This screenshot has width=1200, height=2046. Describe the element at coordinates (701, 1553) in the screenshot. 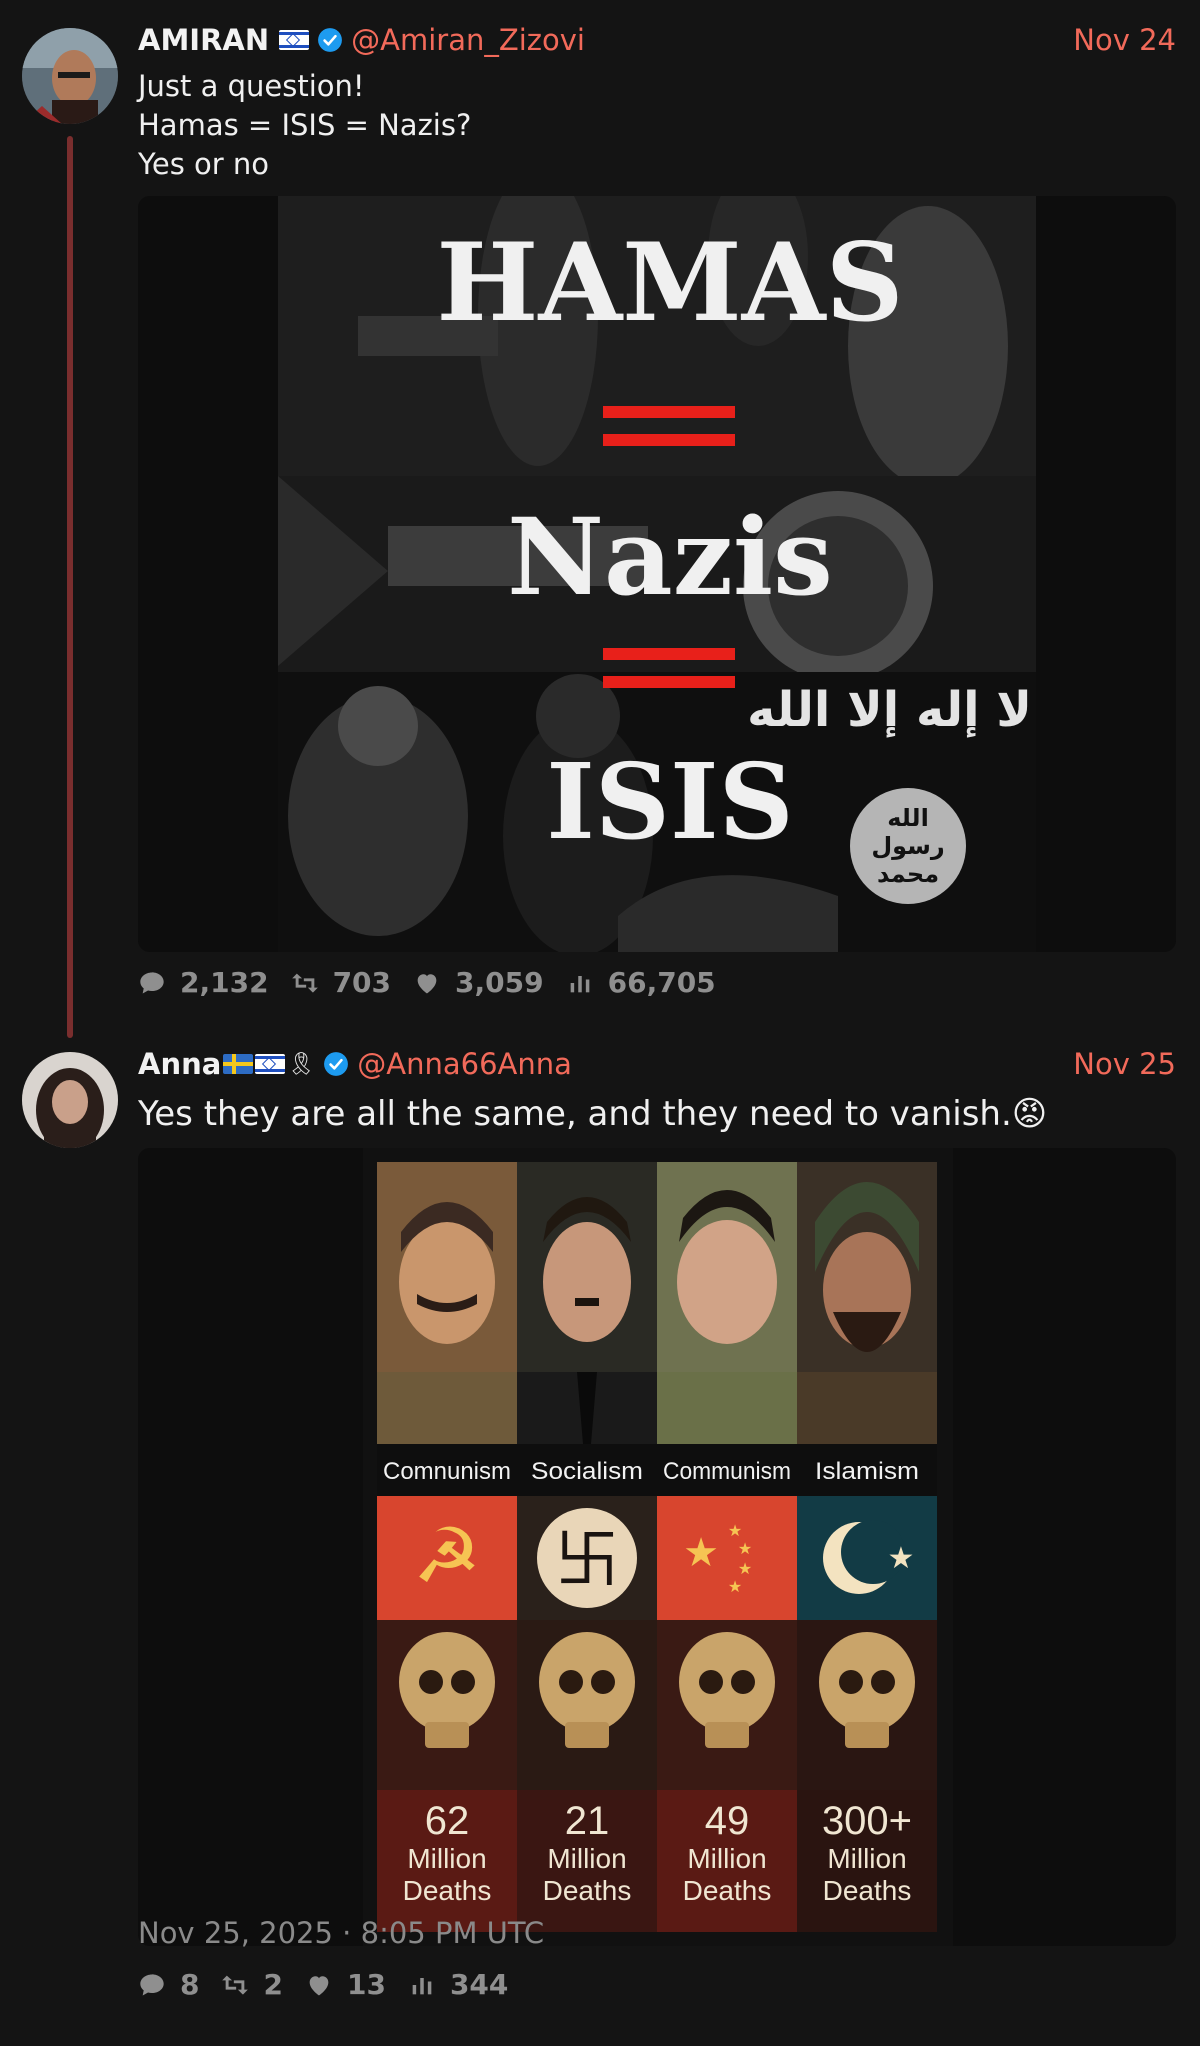

I see `stars-icon: ★` at that location.